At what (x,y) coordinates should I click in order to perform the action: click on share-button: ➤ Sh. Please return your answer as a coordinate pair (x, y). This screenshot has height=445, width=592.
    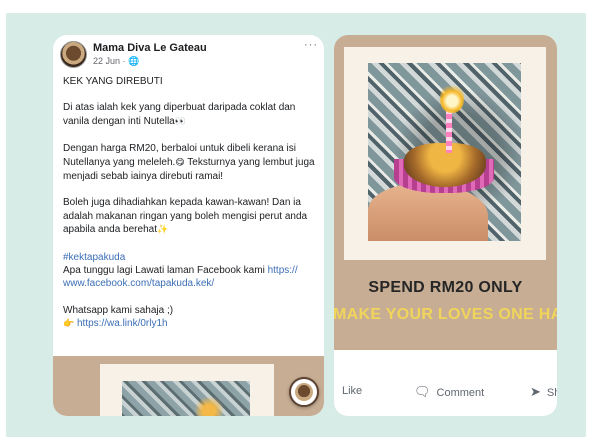
    Looking at the image, I should click on (543, 392).